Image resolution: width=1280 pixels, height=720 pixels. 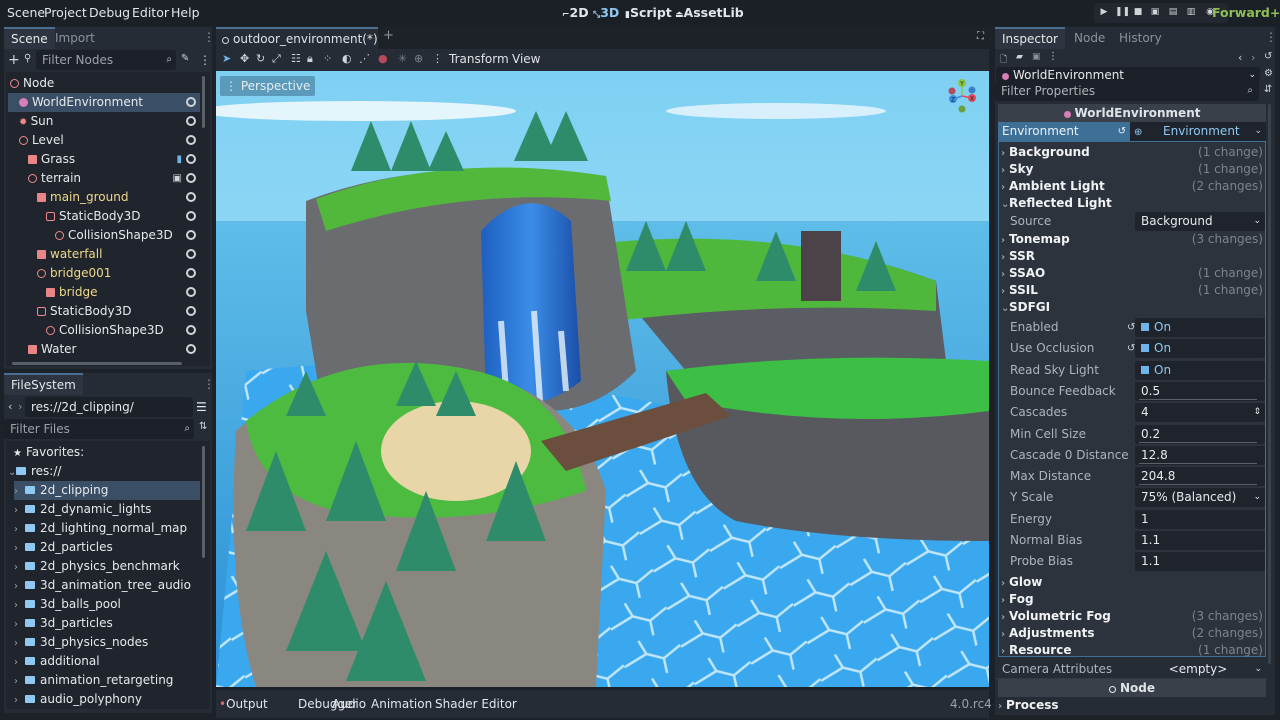 I want to click on number-field: 1.1, so click(x=1200, y=540).